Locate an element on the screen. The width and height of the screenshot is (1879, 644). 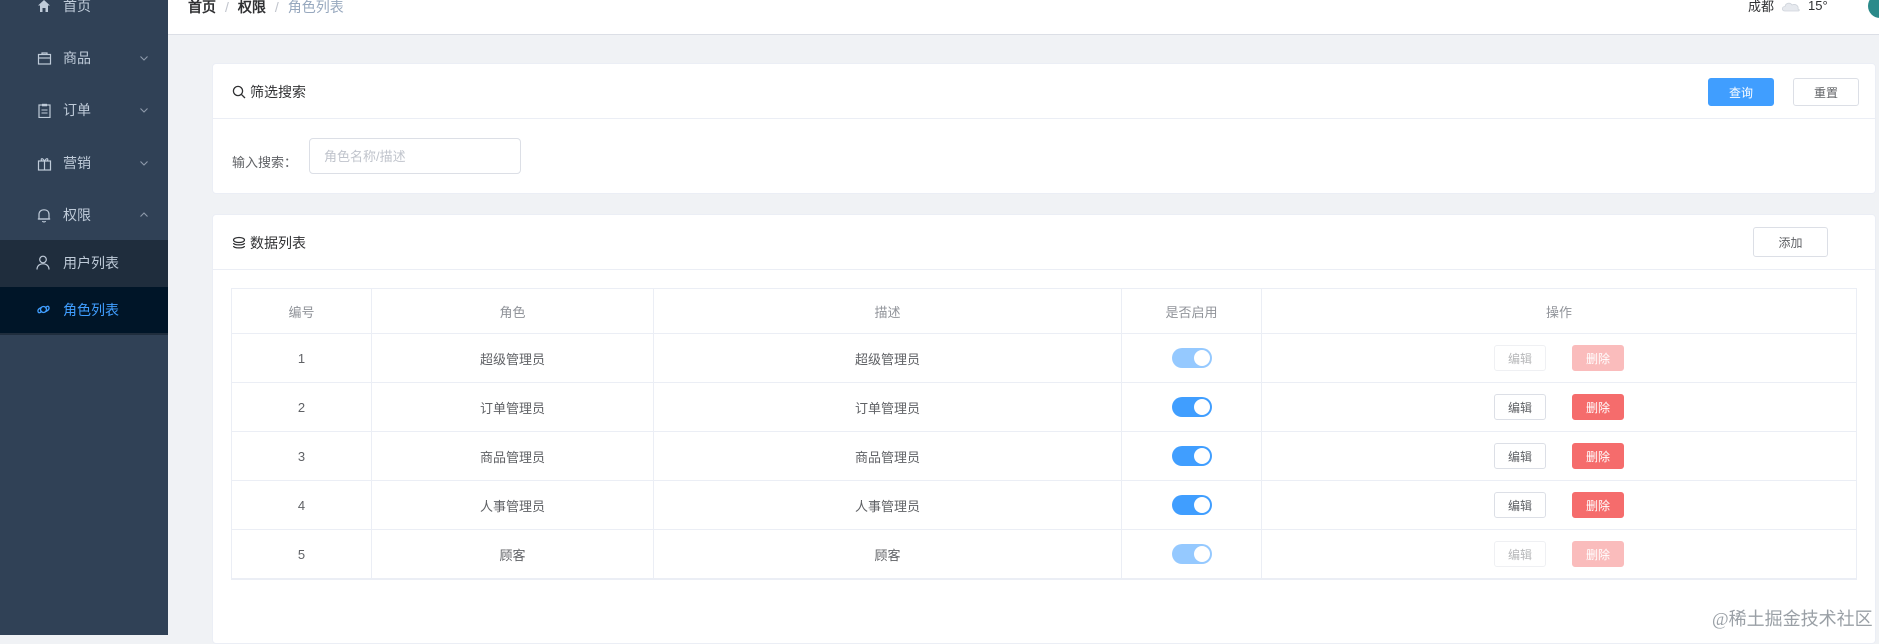
bell-icon is located at coordinates (44, 215).